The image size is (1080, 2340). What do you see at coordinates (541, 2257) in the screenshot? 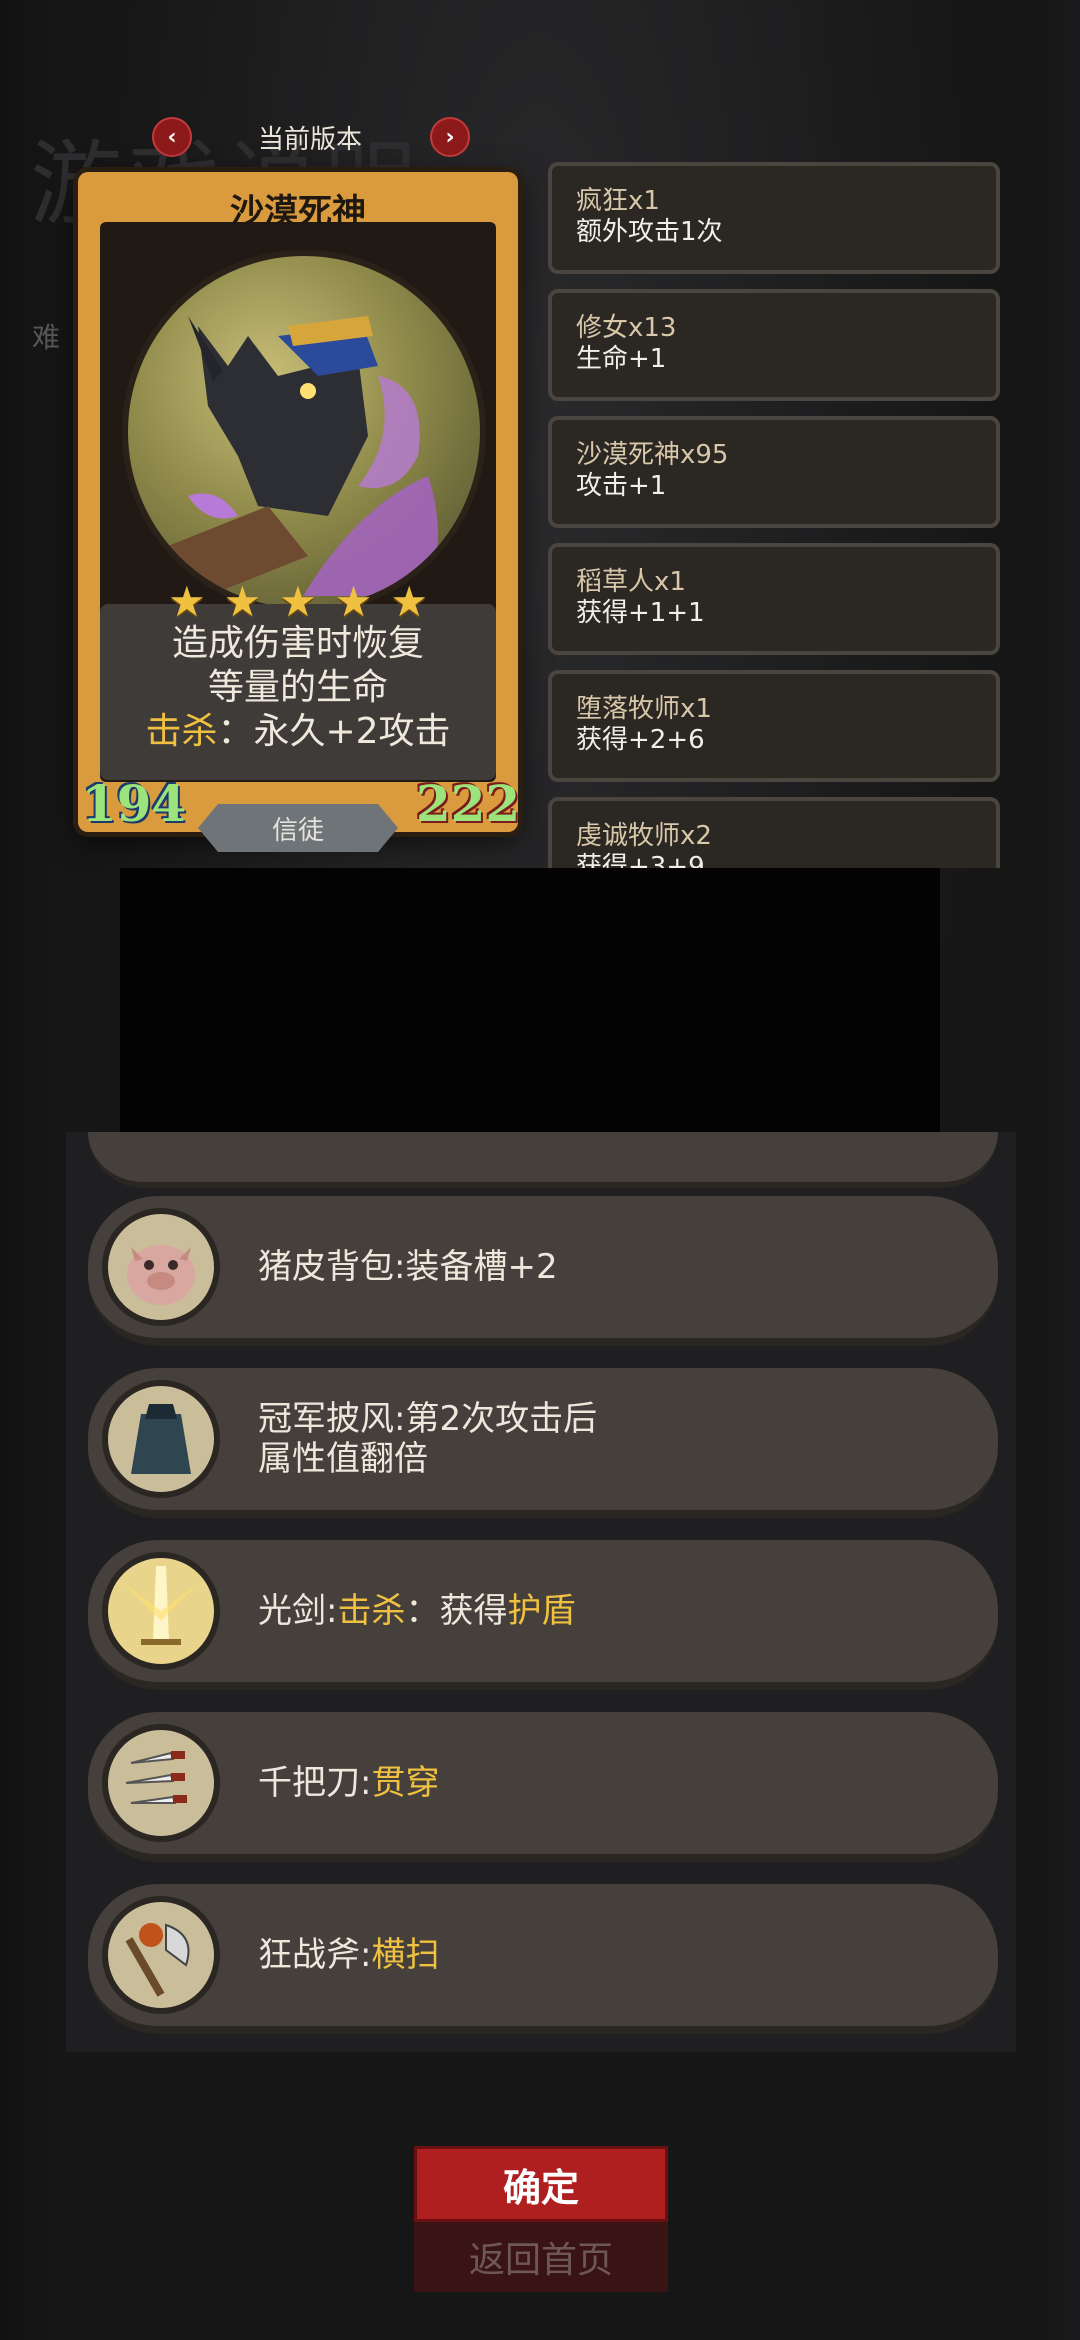
I see `return-home-button: 返回首页` at bounding box center [541, 2257].